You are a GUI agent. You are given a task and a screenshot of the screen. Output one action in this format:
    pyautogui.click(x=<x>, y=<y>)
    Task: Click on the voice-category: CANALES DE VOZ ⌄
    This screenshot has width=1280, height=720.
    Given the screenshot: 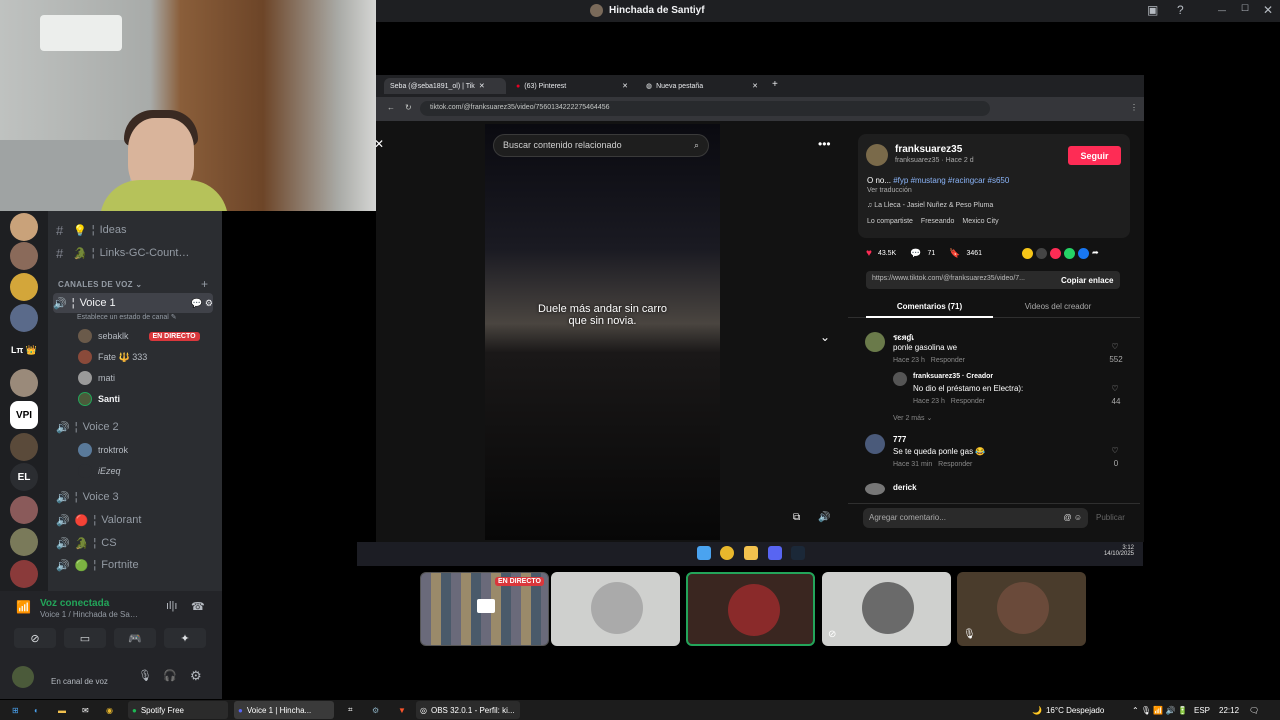 What is the action you would take?
    pyautogui.click(x=100, y=284)
    